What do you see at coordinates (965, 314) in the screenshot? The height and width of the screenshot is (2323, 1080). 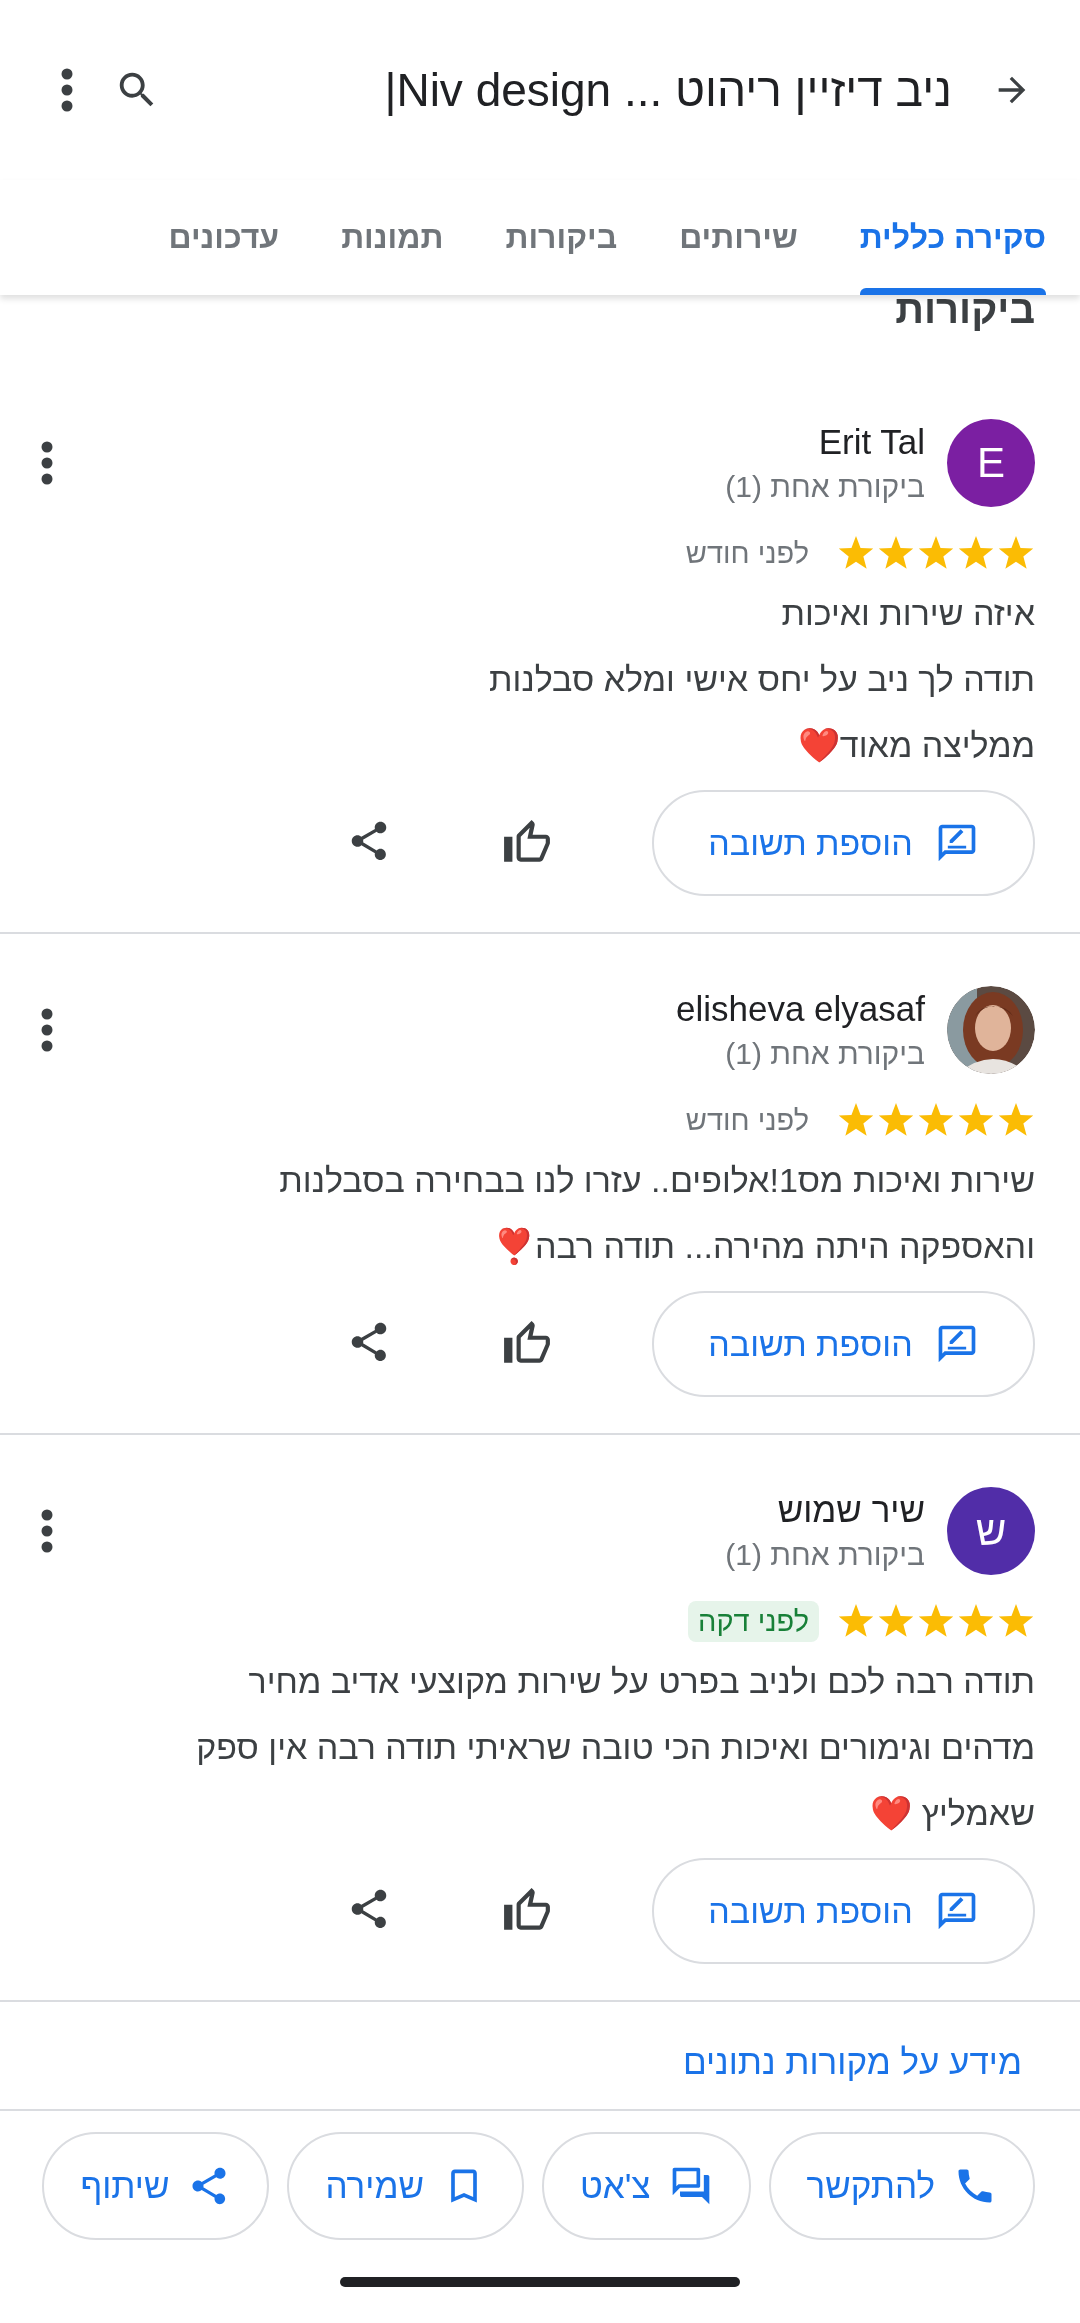 I see `section-title: ביקורות` at bounding box center [965, 314].